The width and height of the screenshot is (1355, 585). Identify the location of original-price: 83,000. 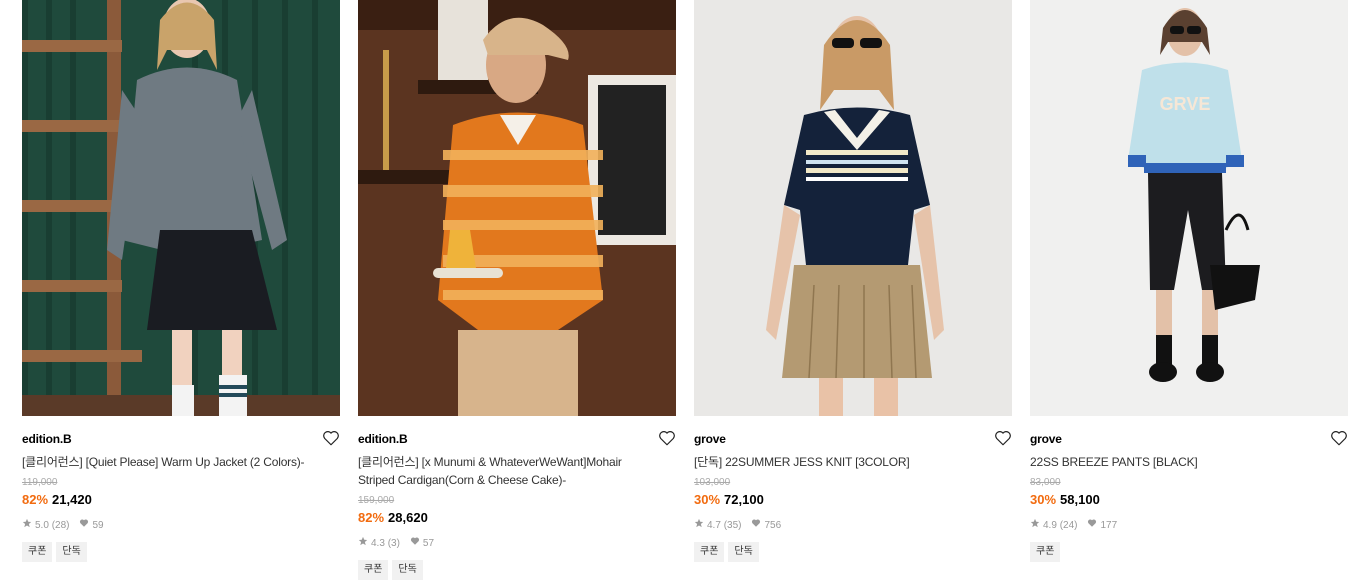
(1045, 482).